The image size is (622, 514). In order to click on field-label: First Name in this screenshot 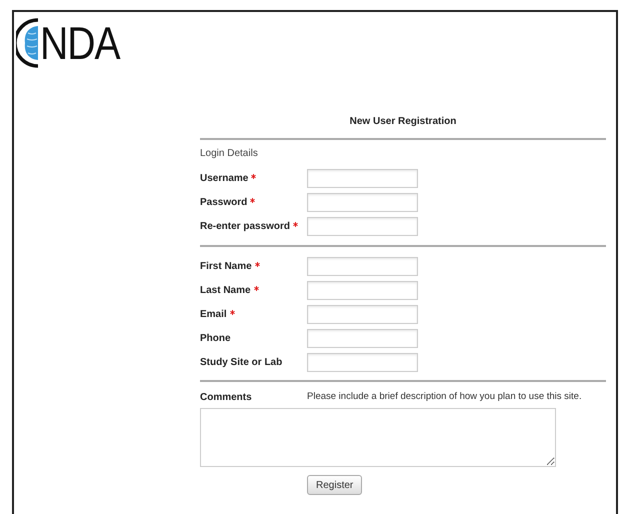, I will do `click(226, 267)`.